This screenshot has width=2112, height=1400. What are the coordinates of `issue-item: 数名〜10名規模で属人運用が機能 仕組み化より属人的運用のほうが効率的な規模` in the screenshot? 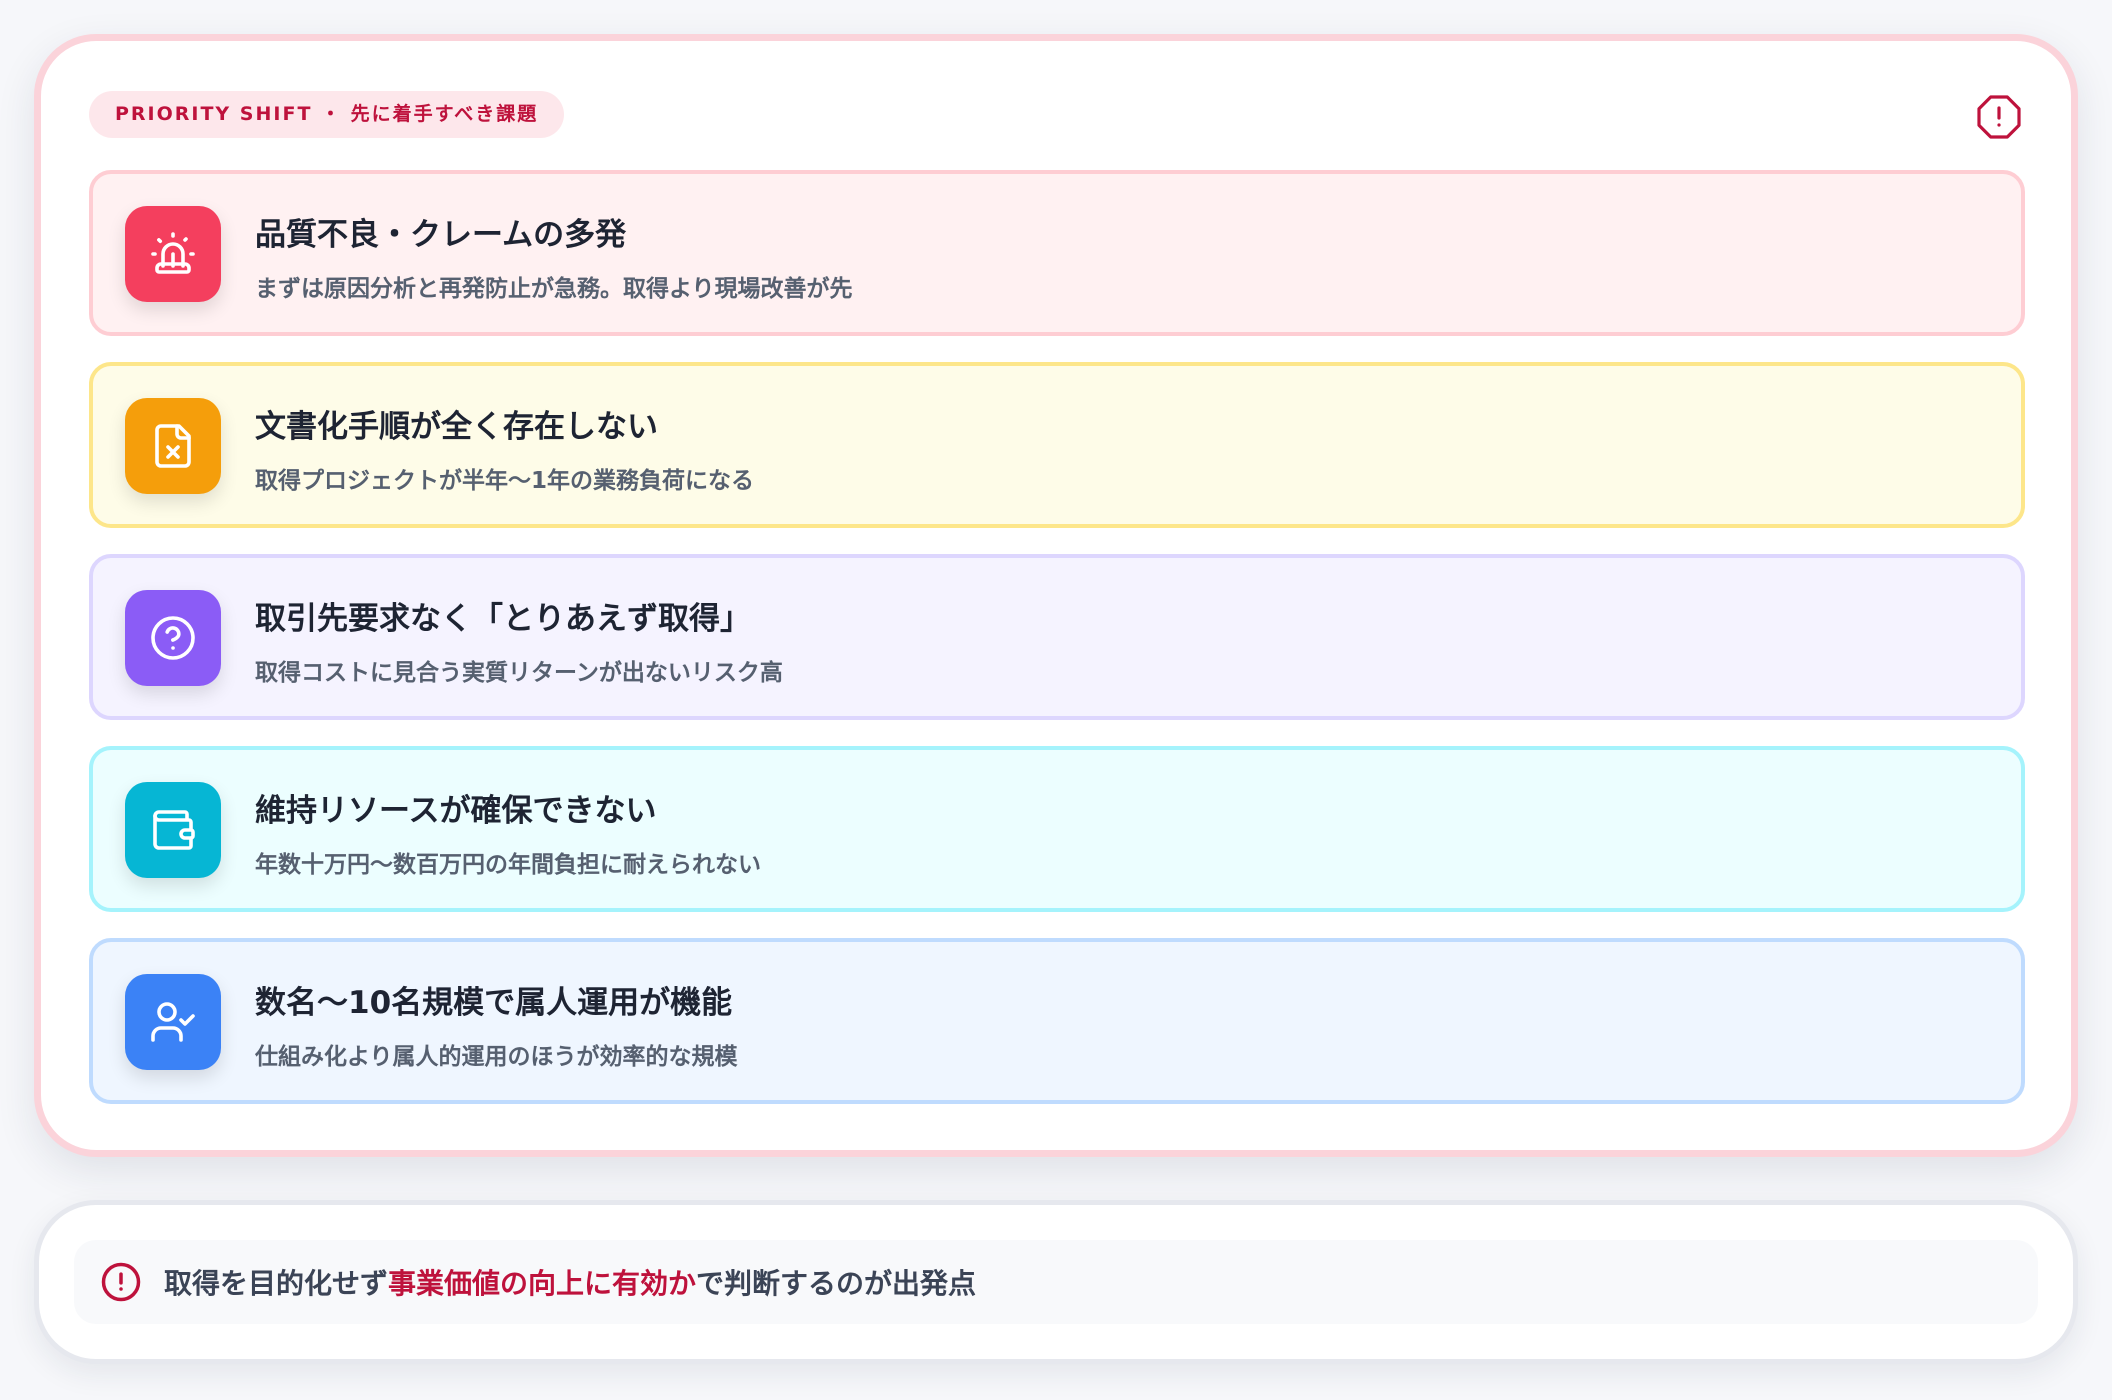 It's located at (1057, 1021).